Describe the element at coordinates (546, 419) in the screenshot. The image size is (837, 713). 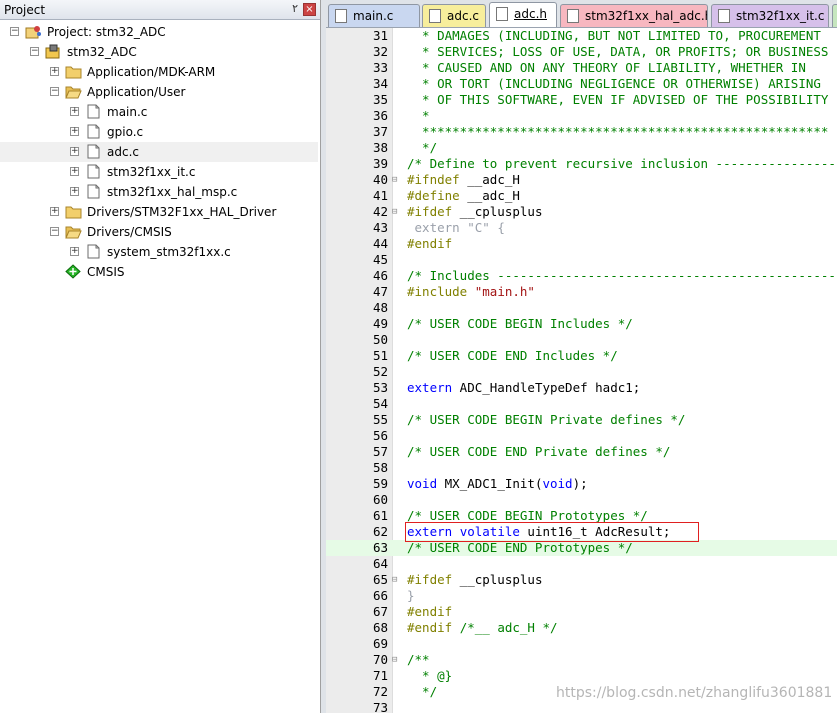
I see `code-text: /* USER CODE BEGIN Private defines */` at that location.